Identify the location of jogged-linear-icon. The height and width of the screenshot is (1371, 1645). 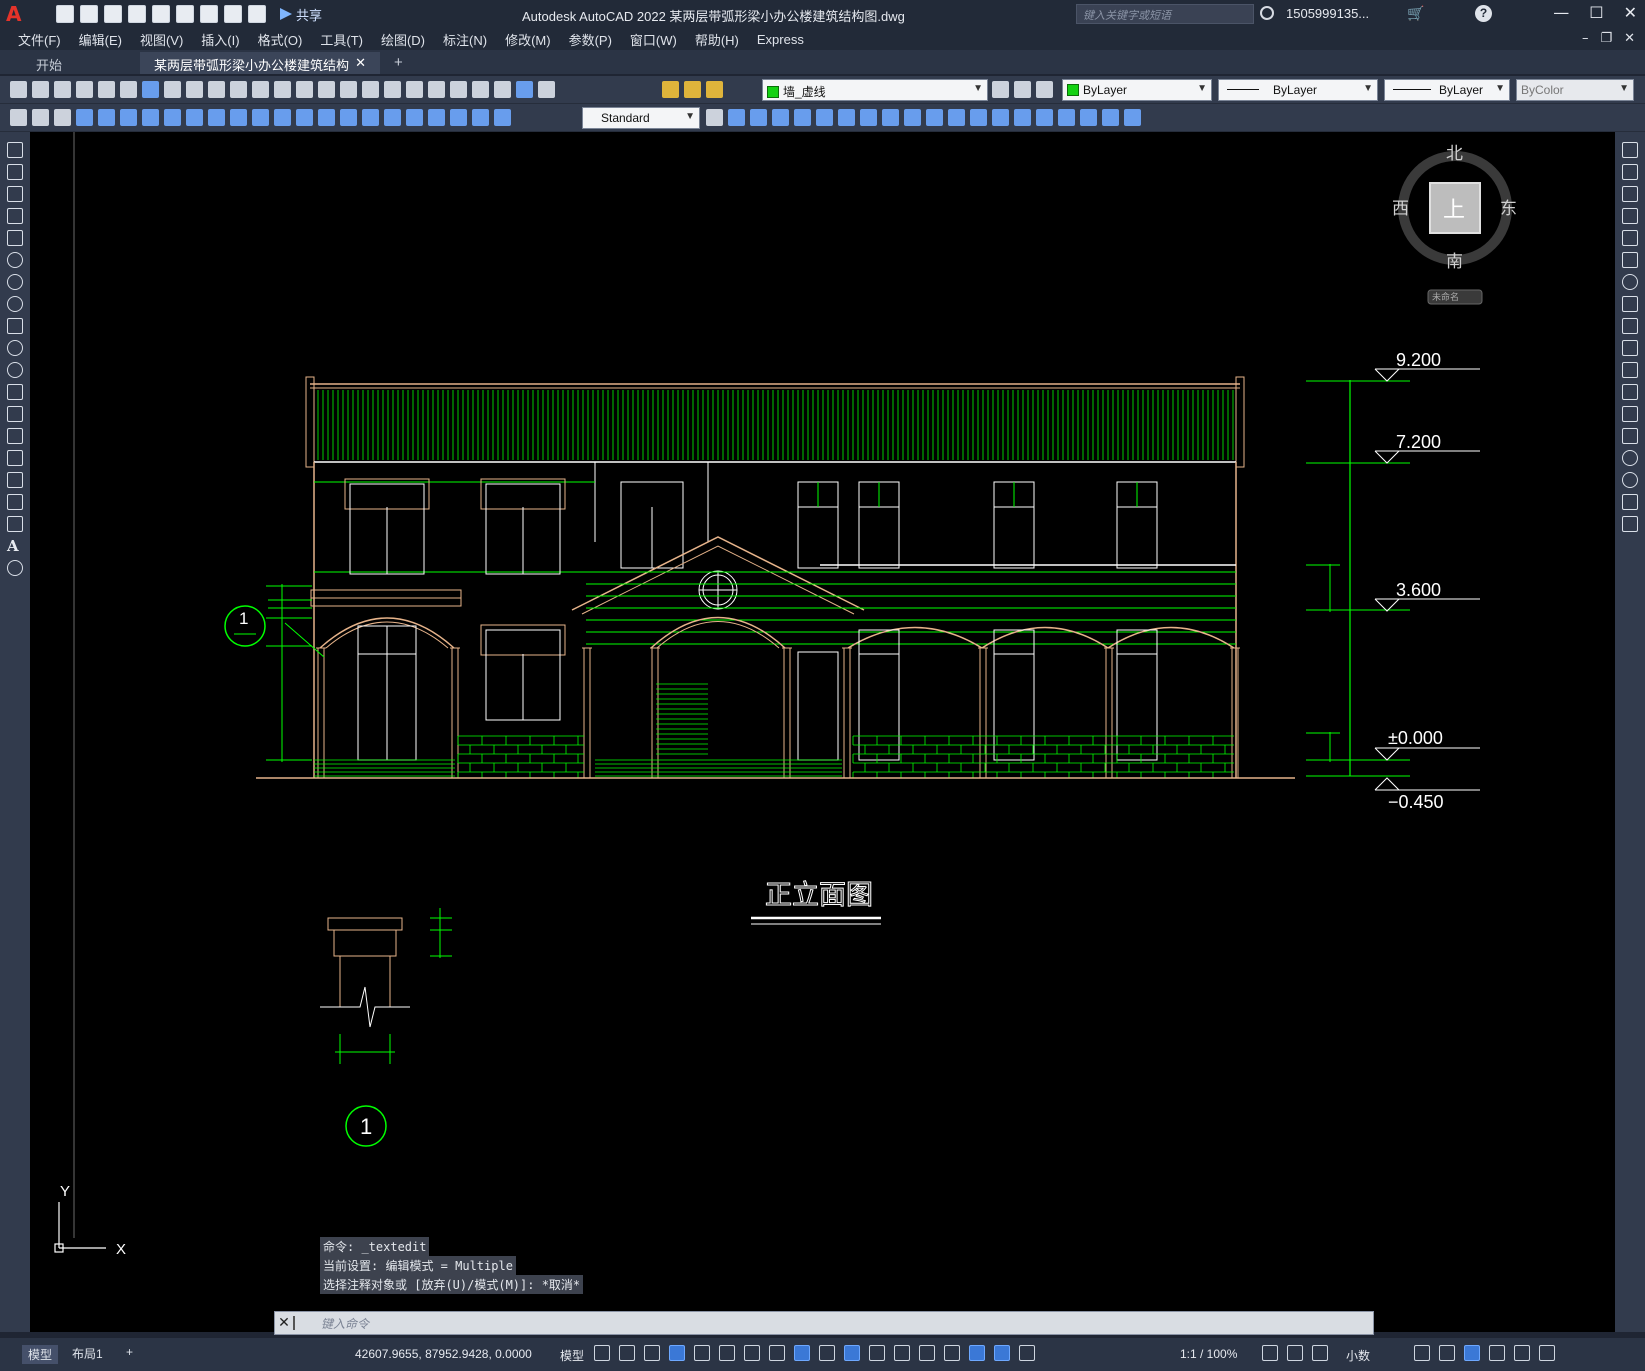
(436, 117).